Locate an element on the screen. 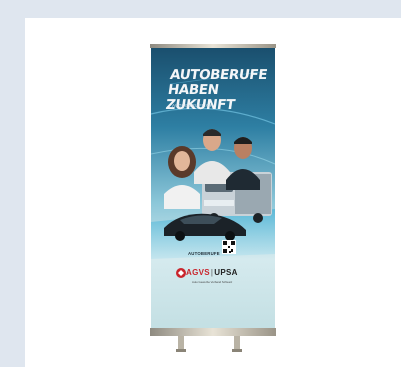 The image size is (401, 367). headline-line-1: AUTOBERUFE is located at coordinates (218, 75).